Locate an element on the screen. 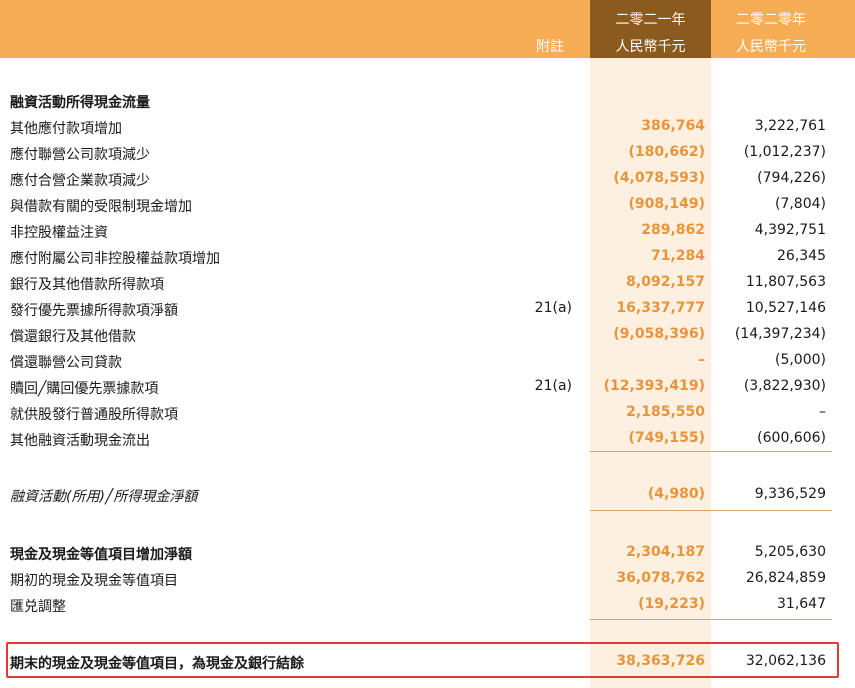 The height and width of the screenshot is (688, 855). row-current-value: 71,284 is located at coordinates (677, 256).